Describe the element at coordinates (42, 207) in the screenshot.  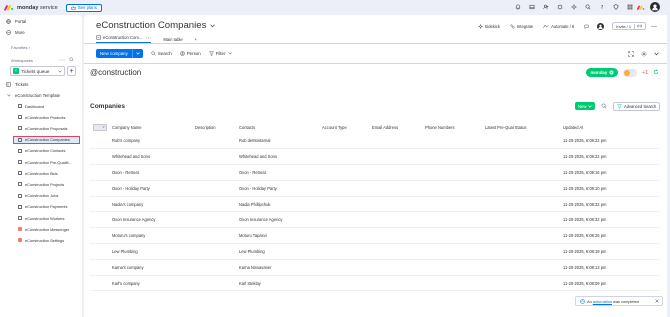
I see `sidebar-board-item: eConstruction Payments` at that location.